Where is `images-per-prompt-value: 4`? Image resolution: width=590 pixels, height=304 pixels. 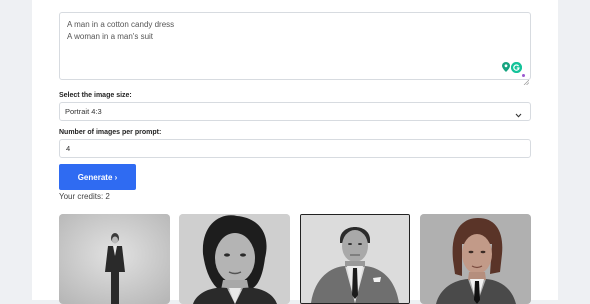 images-per-prompt-value: 4 is located at coordinates (68, 148).